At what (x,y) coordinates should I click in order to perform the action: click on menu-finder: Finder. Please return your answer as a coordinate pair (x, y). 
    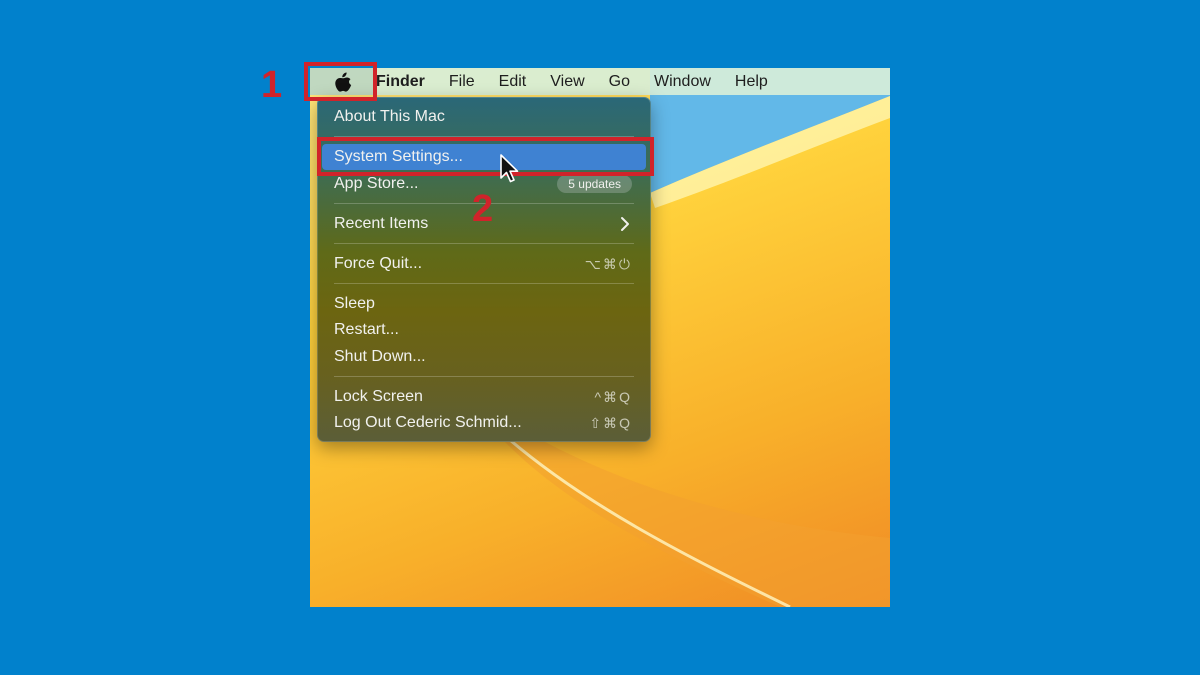
    Looking at the image, I should click on (406, 82).